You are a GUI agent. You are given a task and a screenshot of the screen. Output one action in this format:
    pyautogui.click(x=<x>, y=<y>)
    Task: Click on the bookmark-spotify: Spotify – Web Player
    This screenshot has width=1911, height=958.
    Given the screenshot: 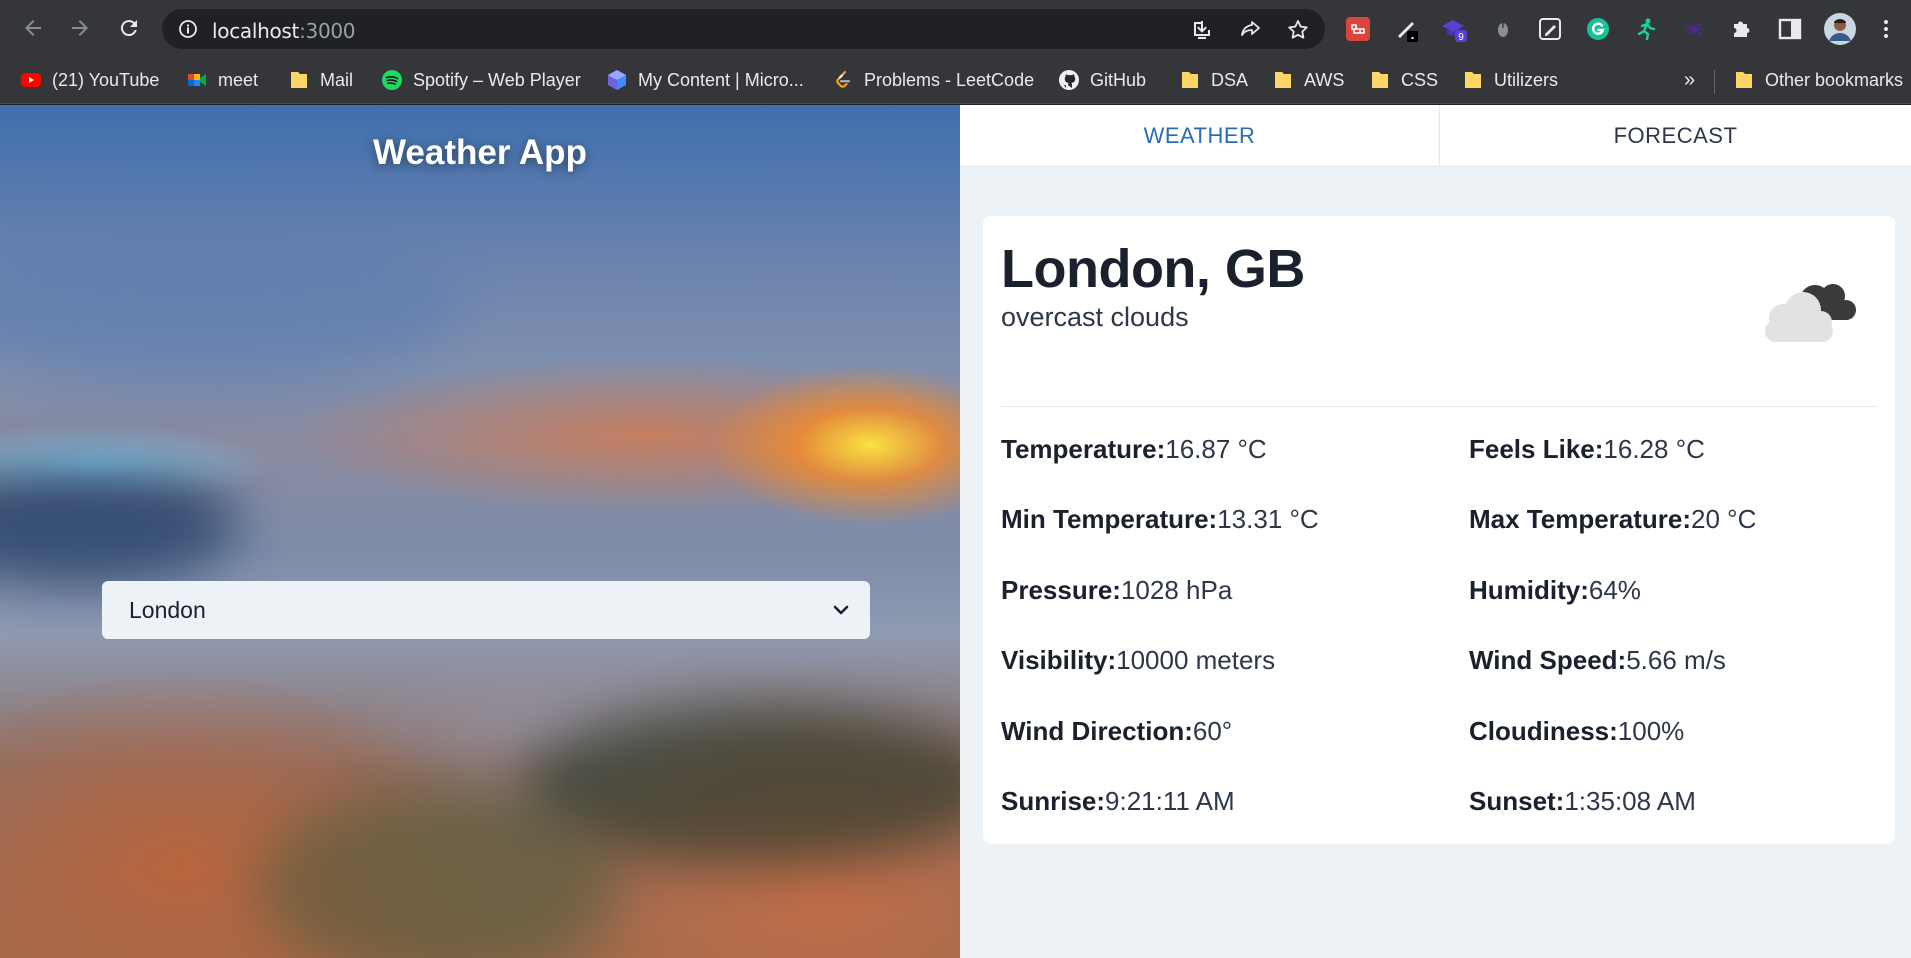 What is the action you would take?
    pyautogui.click(x=481, y=80)
    